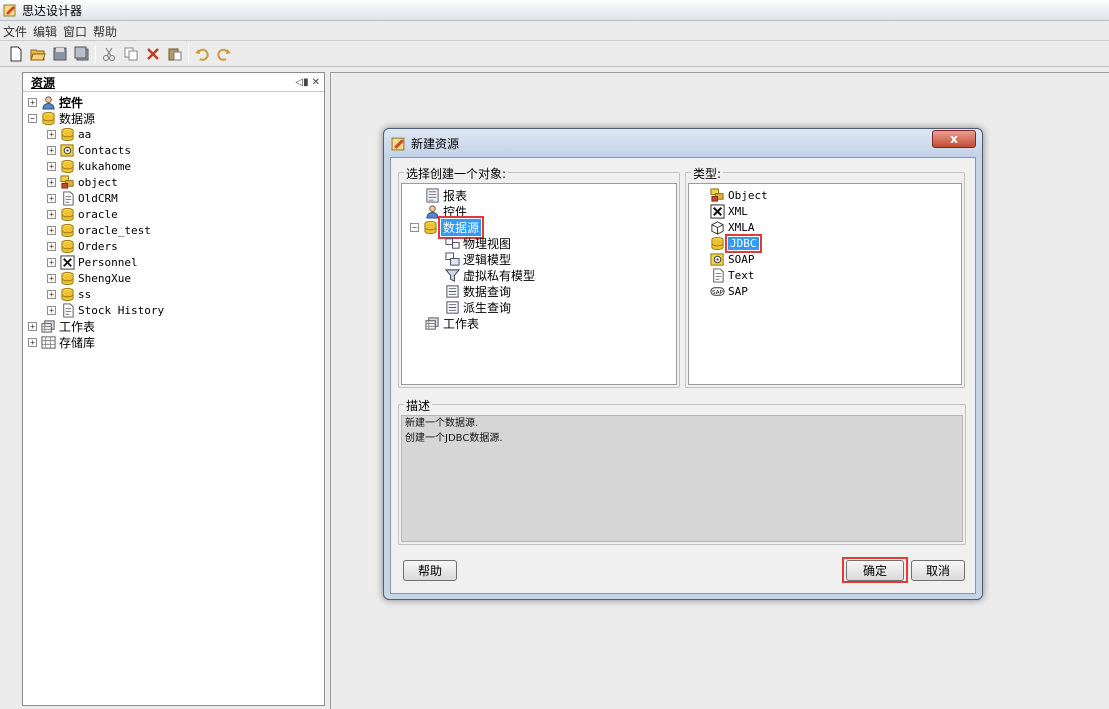  Describe the element at coordinates (104, 278) in the screenshot. I see `tree-item-label: ShengXue` at that location.